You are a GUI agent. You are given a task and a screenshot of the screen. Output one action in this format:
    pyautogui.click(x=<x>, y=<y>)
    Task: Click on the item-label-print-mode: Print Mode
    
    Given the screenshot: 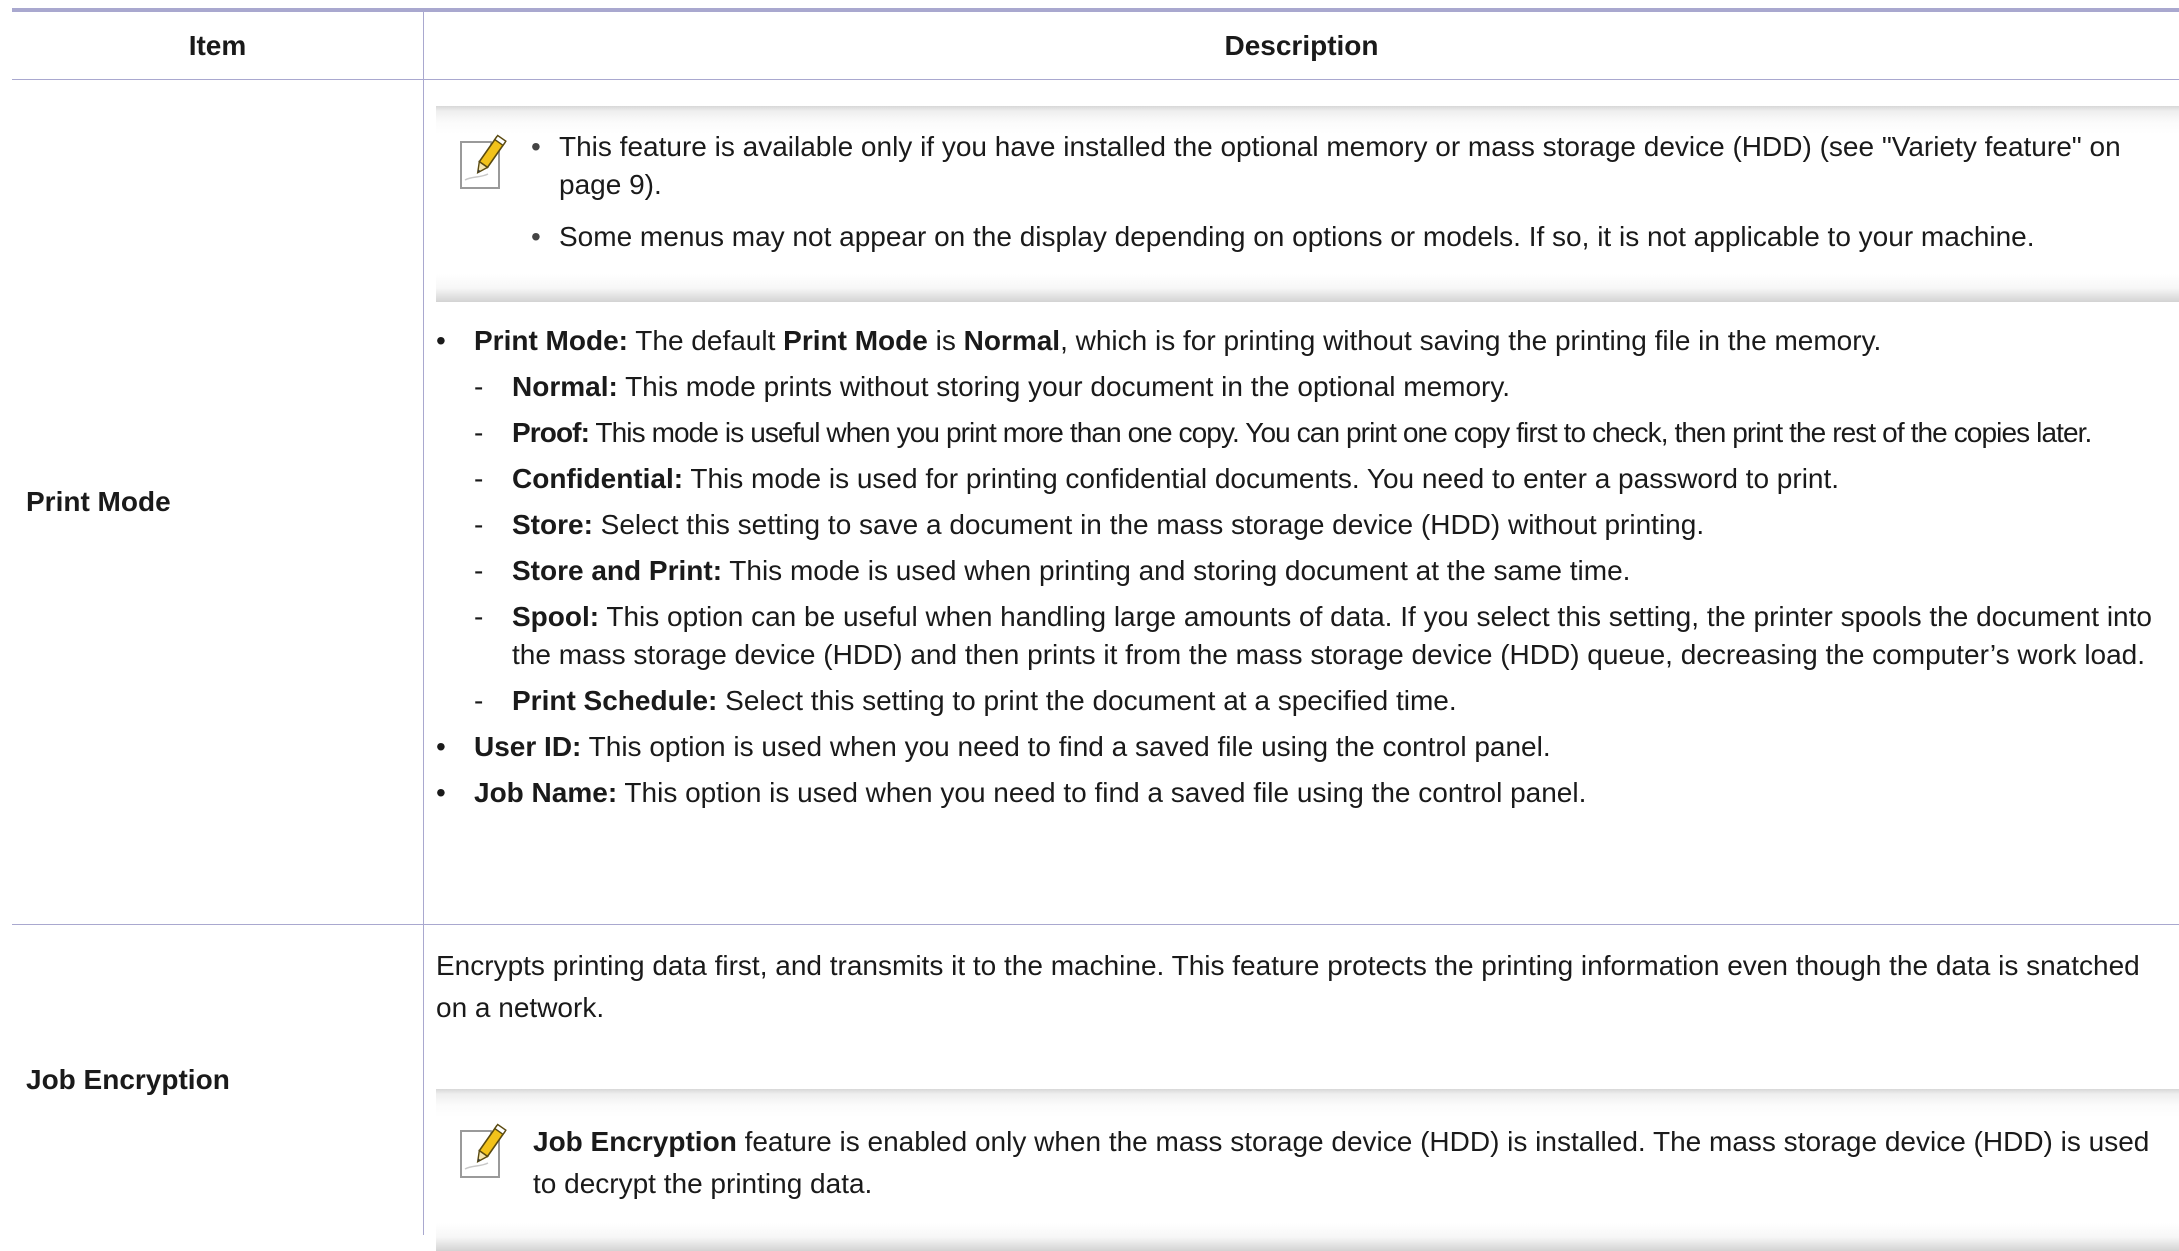 What is the action you would take?
    pyautogui.click(x=98, y=501)
    